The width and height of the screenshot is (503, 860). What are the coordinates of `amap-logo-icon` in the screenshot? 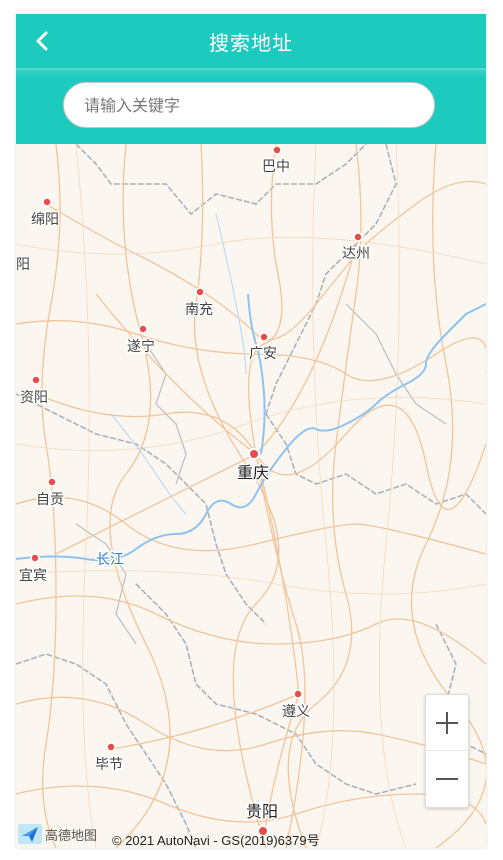 It's located at (30, 834).